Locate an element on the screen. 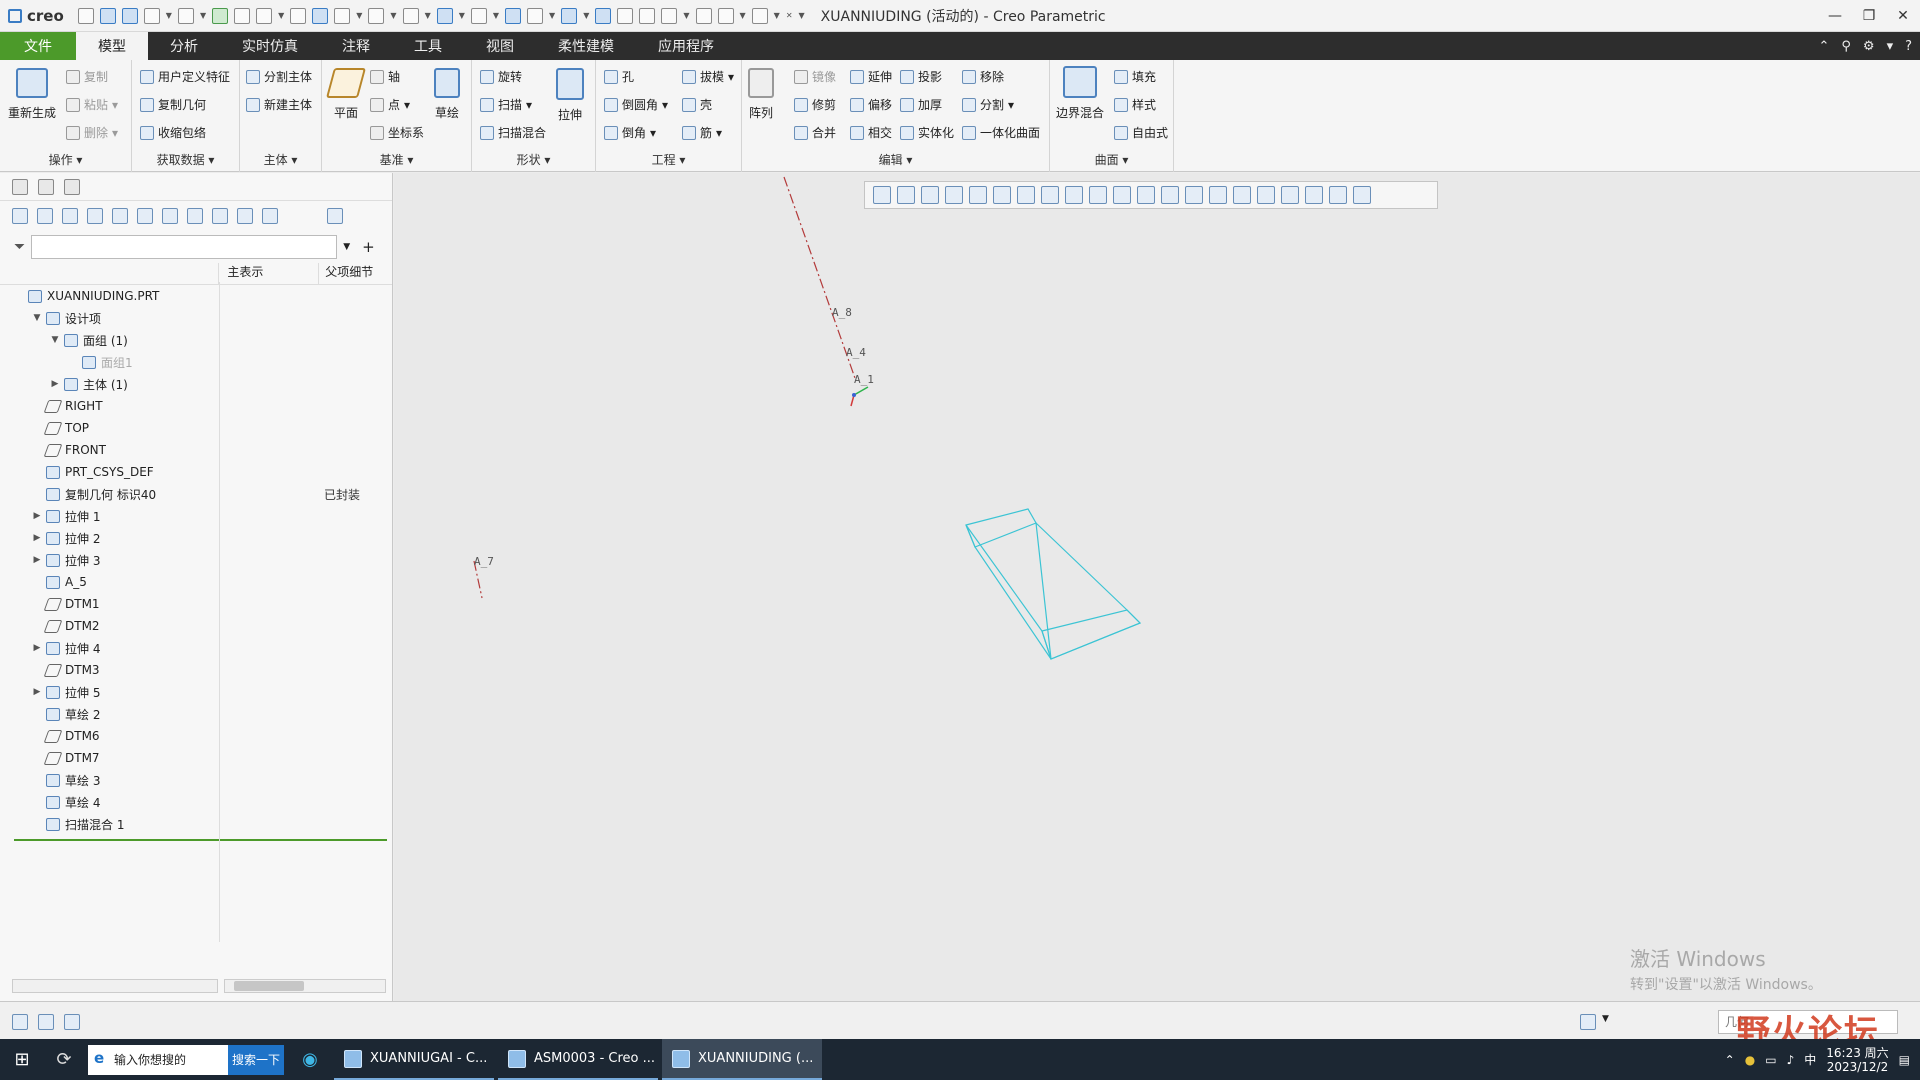  split-button: 分割 ▾ is located at coordinates (988, 104).